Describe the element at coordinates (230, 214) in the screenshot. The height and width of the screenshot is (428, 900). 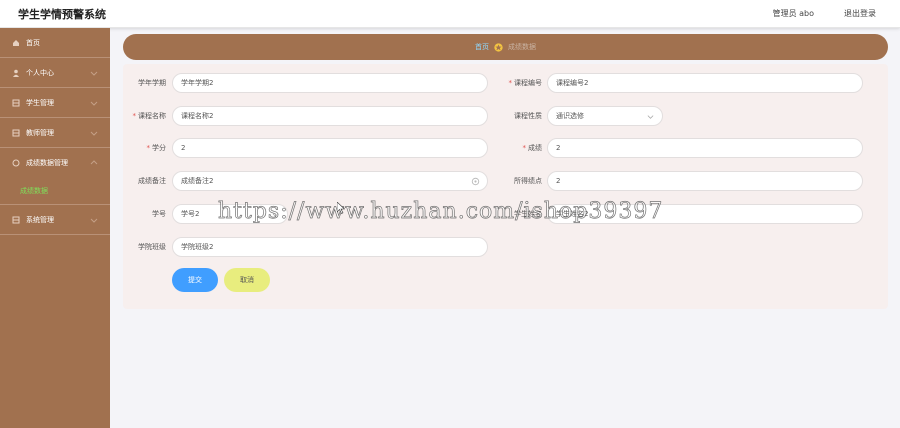
I see `student-id-select: 学号2` at that location.